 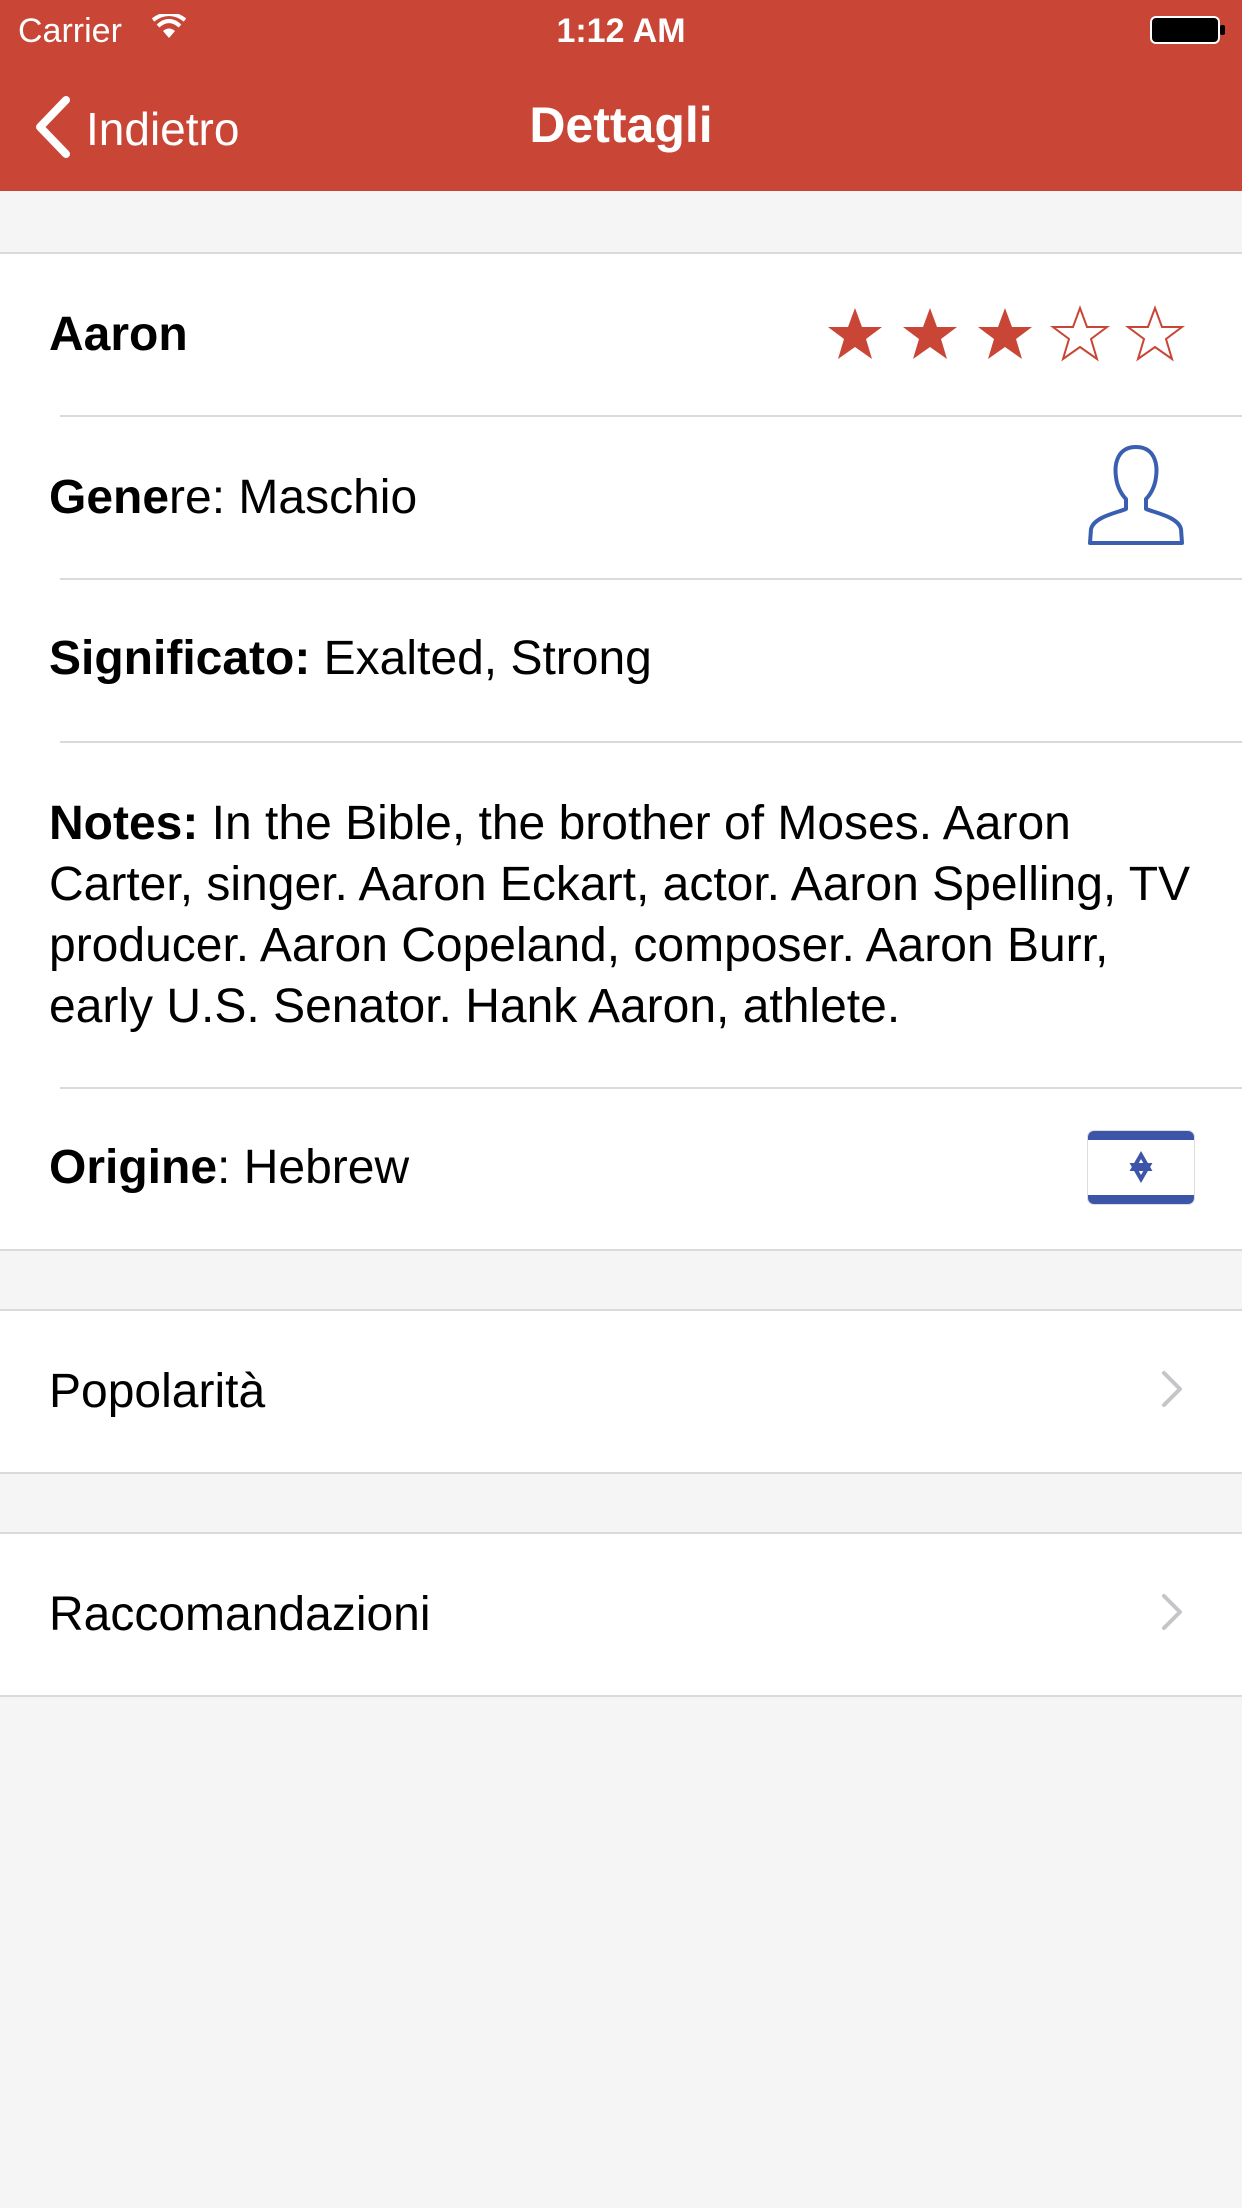 What do you see at coordinates (240, 1614) in the screenshot?
I see `recommendations-label: Raccomandazioni` at bounding box center [240, 1614].